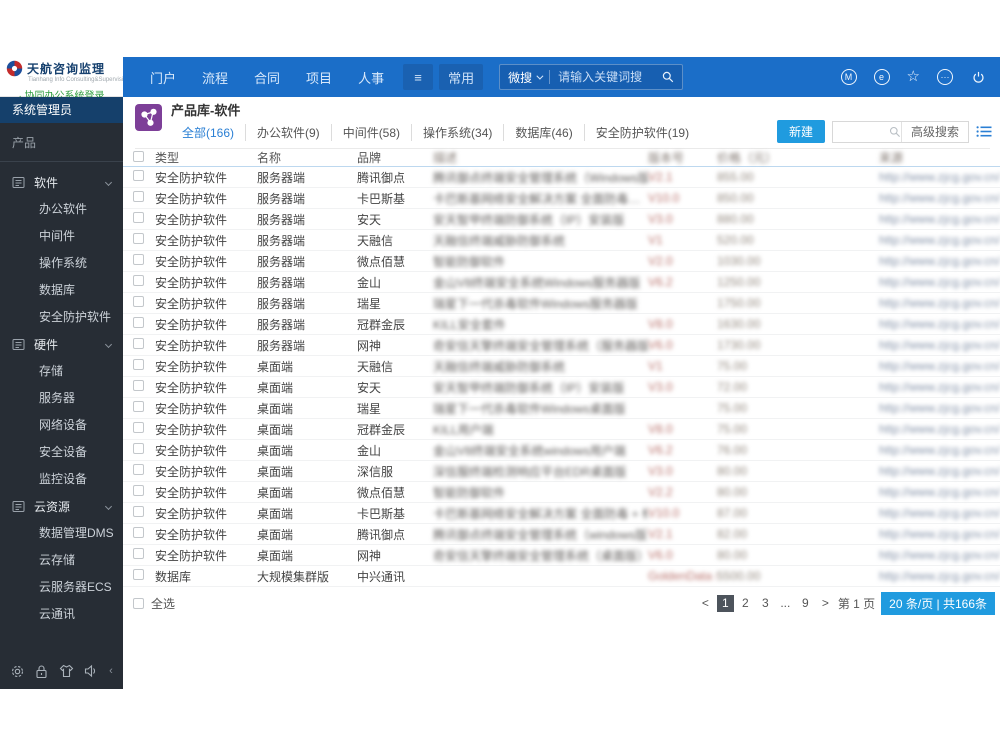  What do you see at coordinates (61, 614) in the screenshot?
I see `tree-item: 云通讯` at bounding box center [61, 614].